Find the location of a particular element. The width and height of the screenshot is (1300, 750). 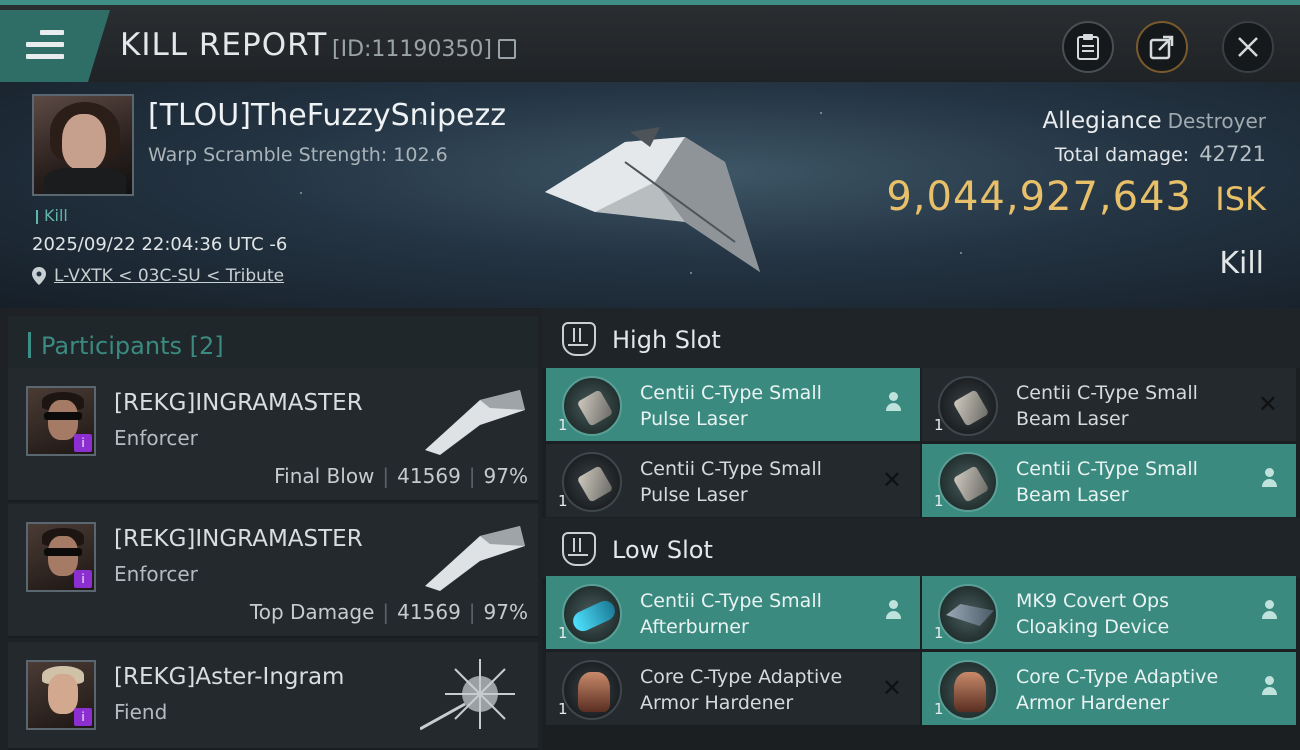

warp-scramble-strength: Warp Scramble Strength: 102.6 is located at coordinates (298, 155).